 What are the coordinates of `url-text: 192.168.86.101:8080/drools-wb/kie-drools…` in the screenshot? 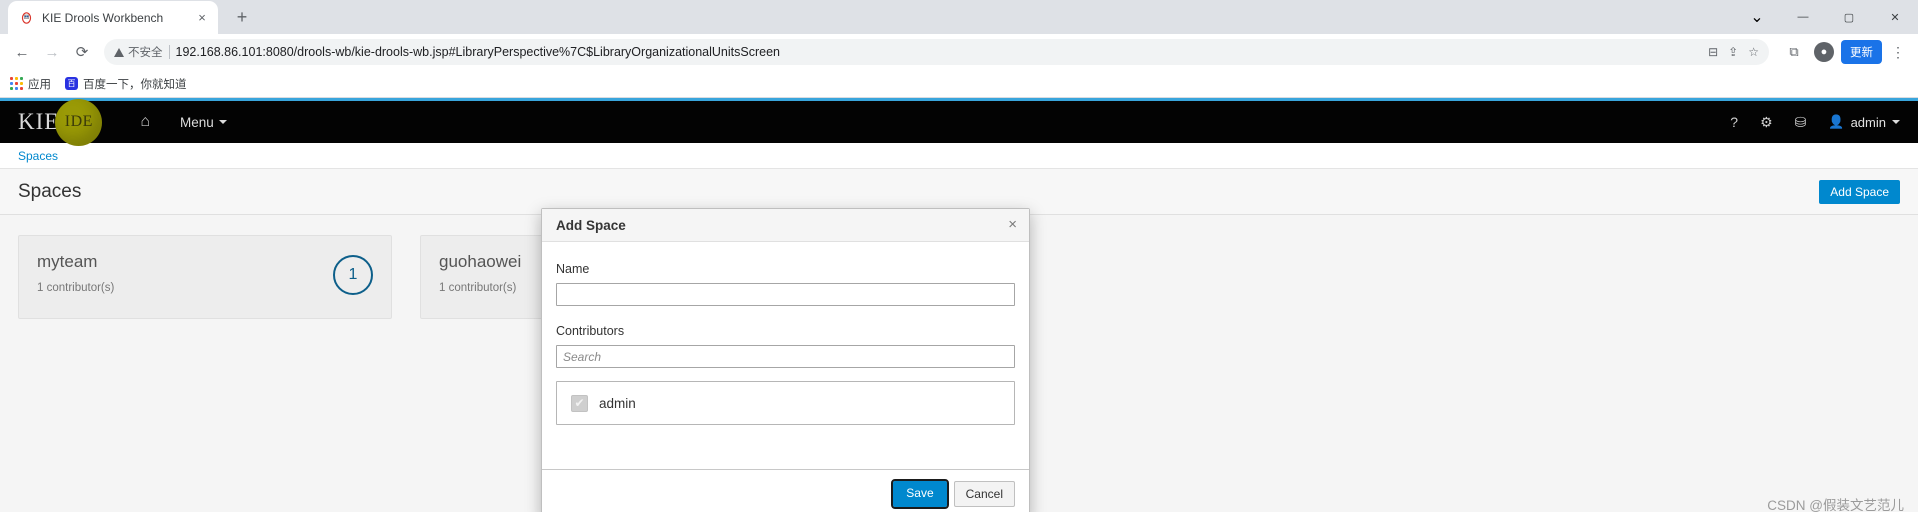 It's located at (478, 52).